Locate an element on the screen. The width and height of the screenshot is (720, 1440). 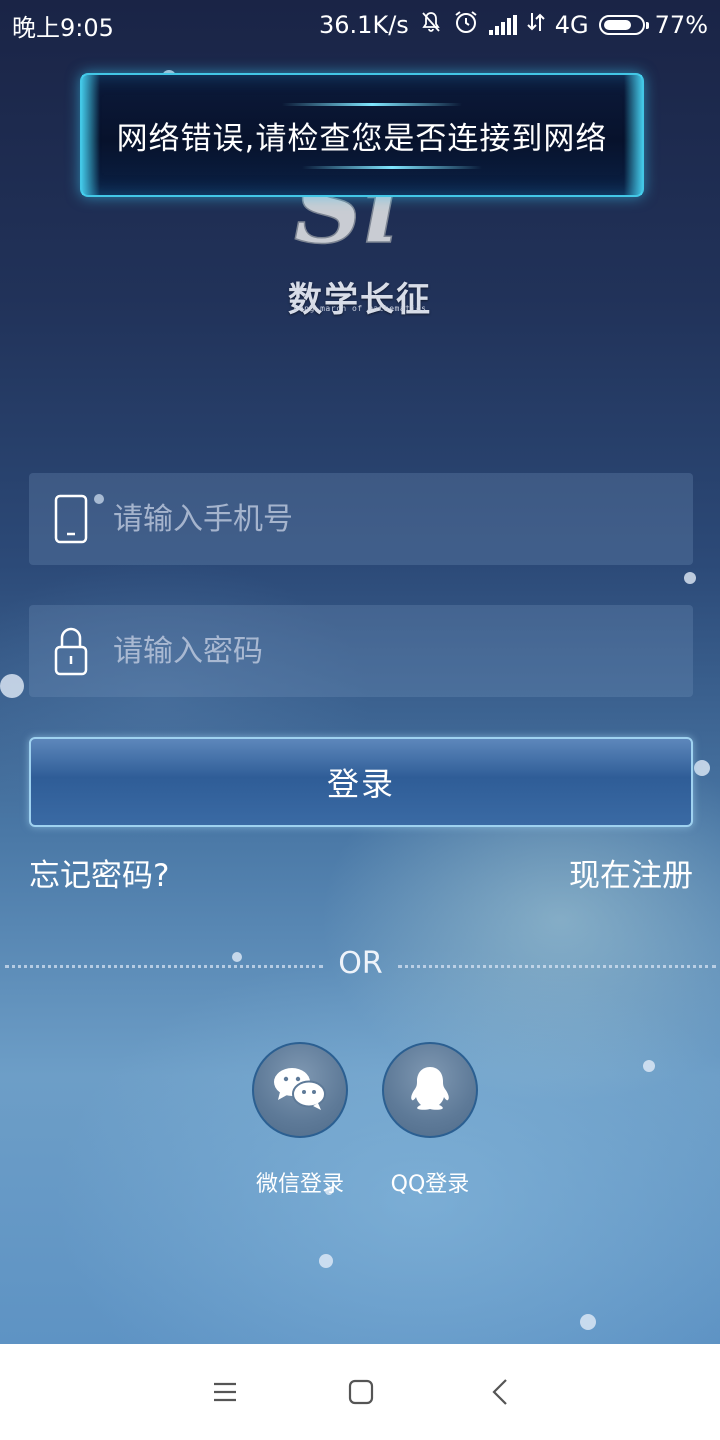
or-text: OR is located at coordinates (360, 963).